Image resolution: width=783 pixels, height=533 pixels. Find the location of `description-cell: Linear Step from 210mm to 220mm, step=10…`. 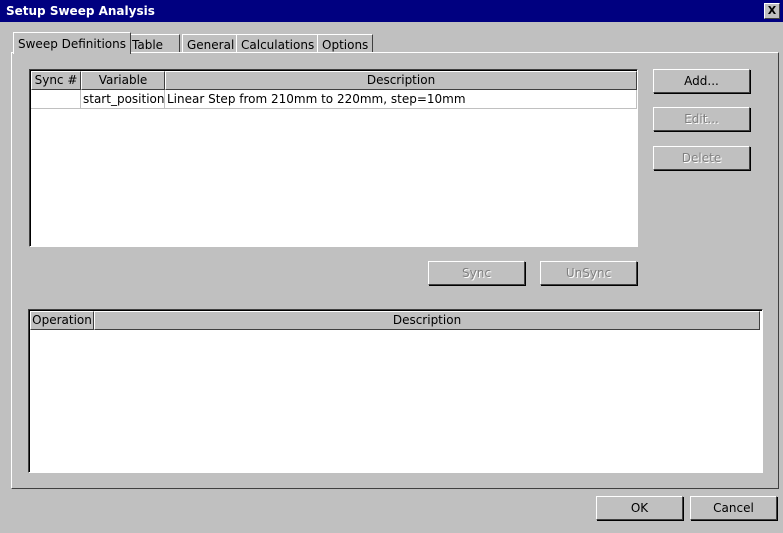

description-cell: Linear Step from 210mm to 220mm, step=10… is located at coordinates (401, 99).